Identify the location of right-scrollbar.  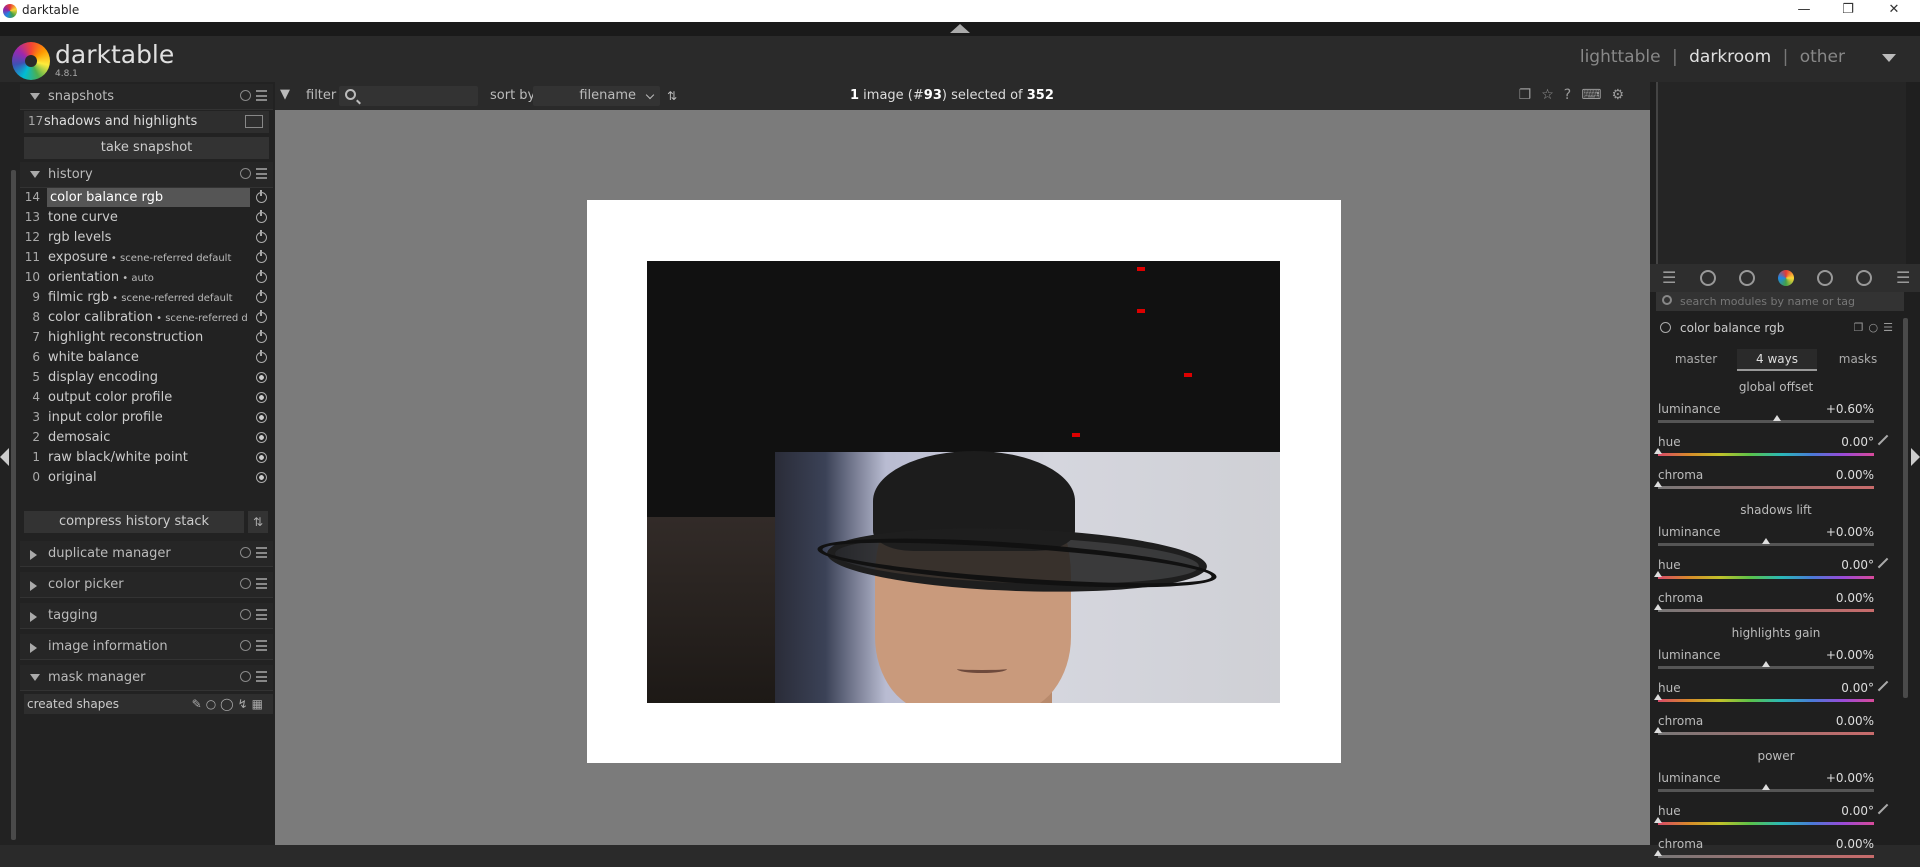
(1905, 508).